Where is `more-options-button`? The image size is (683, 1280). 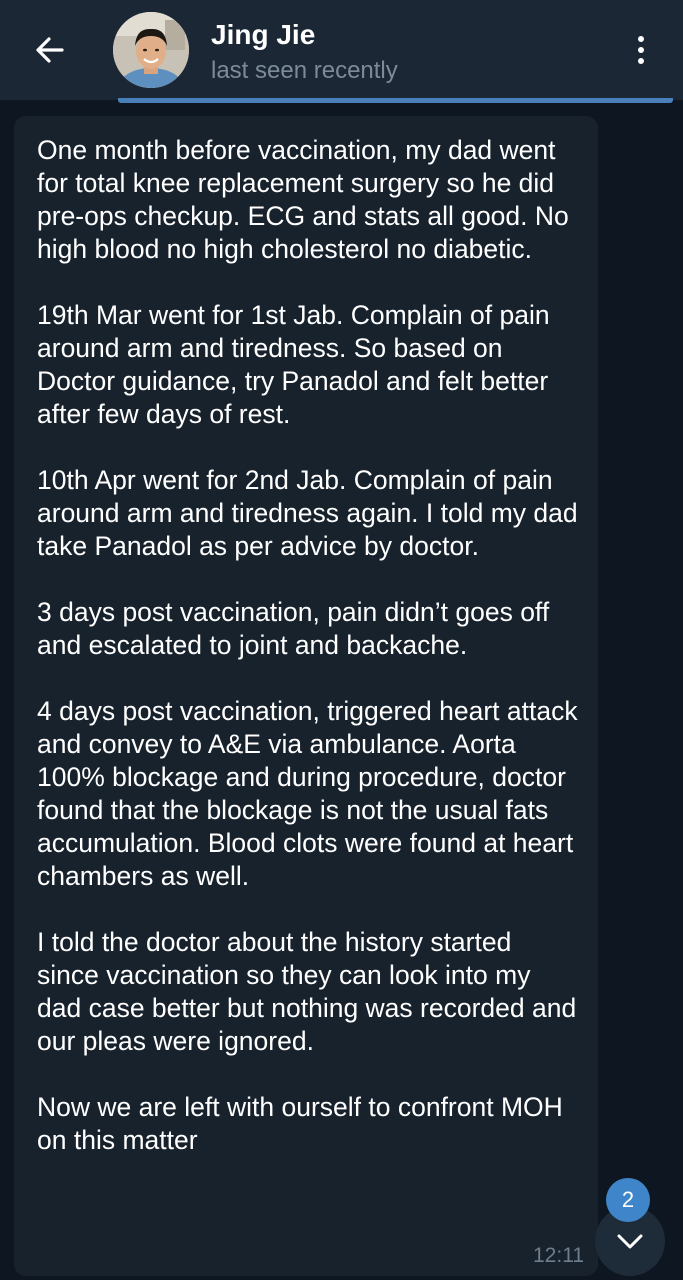 more-options-button is located at coordinates (641, 50).